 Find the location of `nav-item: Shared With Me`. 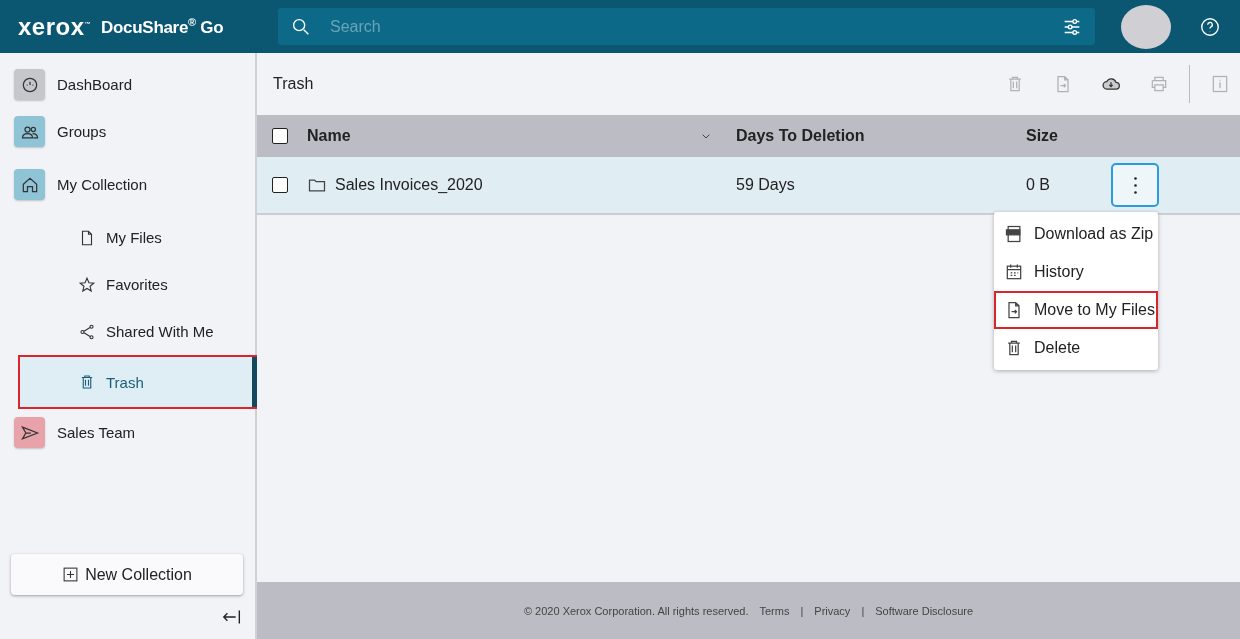

nav-item: Shared With Me is located at coordinates (138, 331).